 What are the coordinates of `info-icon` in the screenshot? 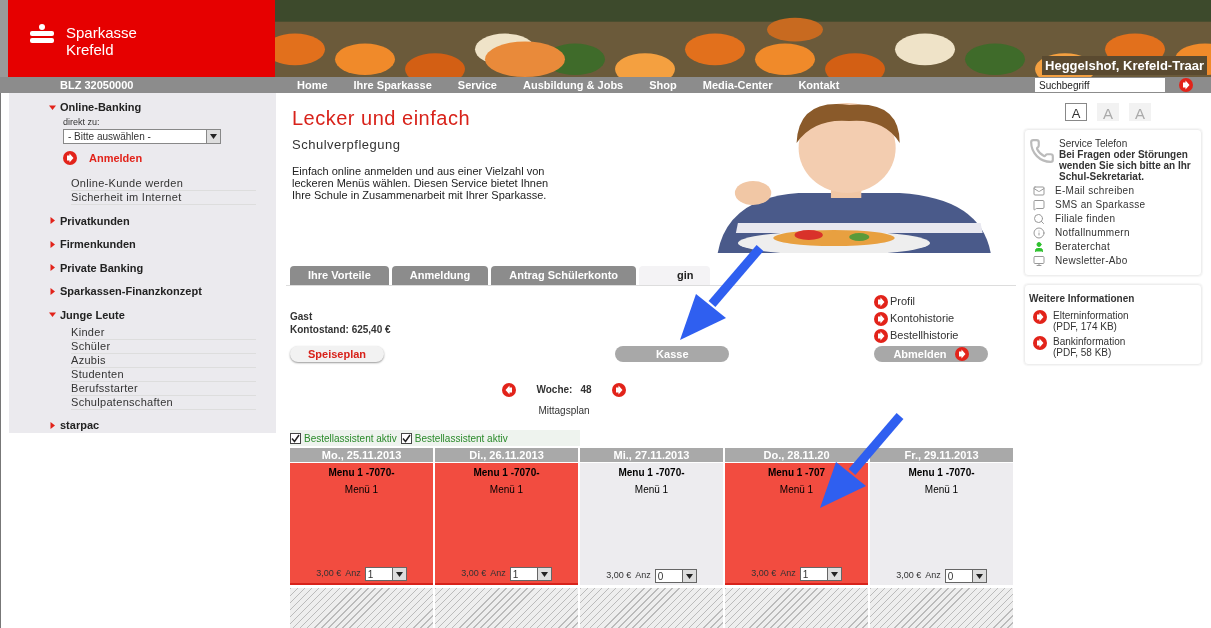 It's located at (1039, 232).